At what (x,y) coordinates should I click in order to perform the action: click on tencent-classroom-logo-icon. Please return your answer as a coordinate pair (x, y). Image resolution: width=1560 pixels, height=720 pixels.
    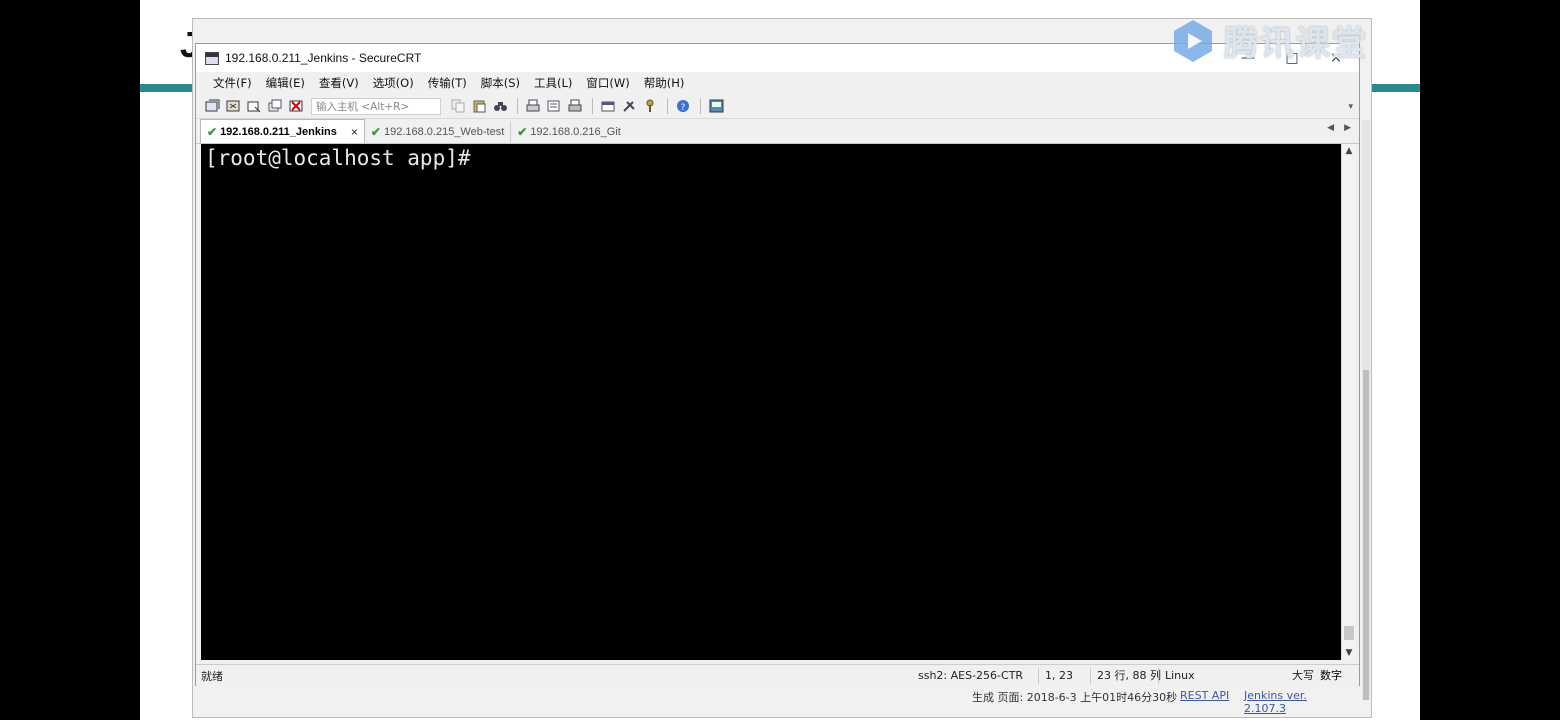
    Looking at the image, I should click on (1193, 41).